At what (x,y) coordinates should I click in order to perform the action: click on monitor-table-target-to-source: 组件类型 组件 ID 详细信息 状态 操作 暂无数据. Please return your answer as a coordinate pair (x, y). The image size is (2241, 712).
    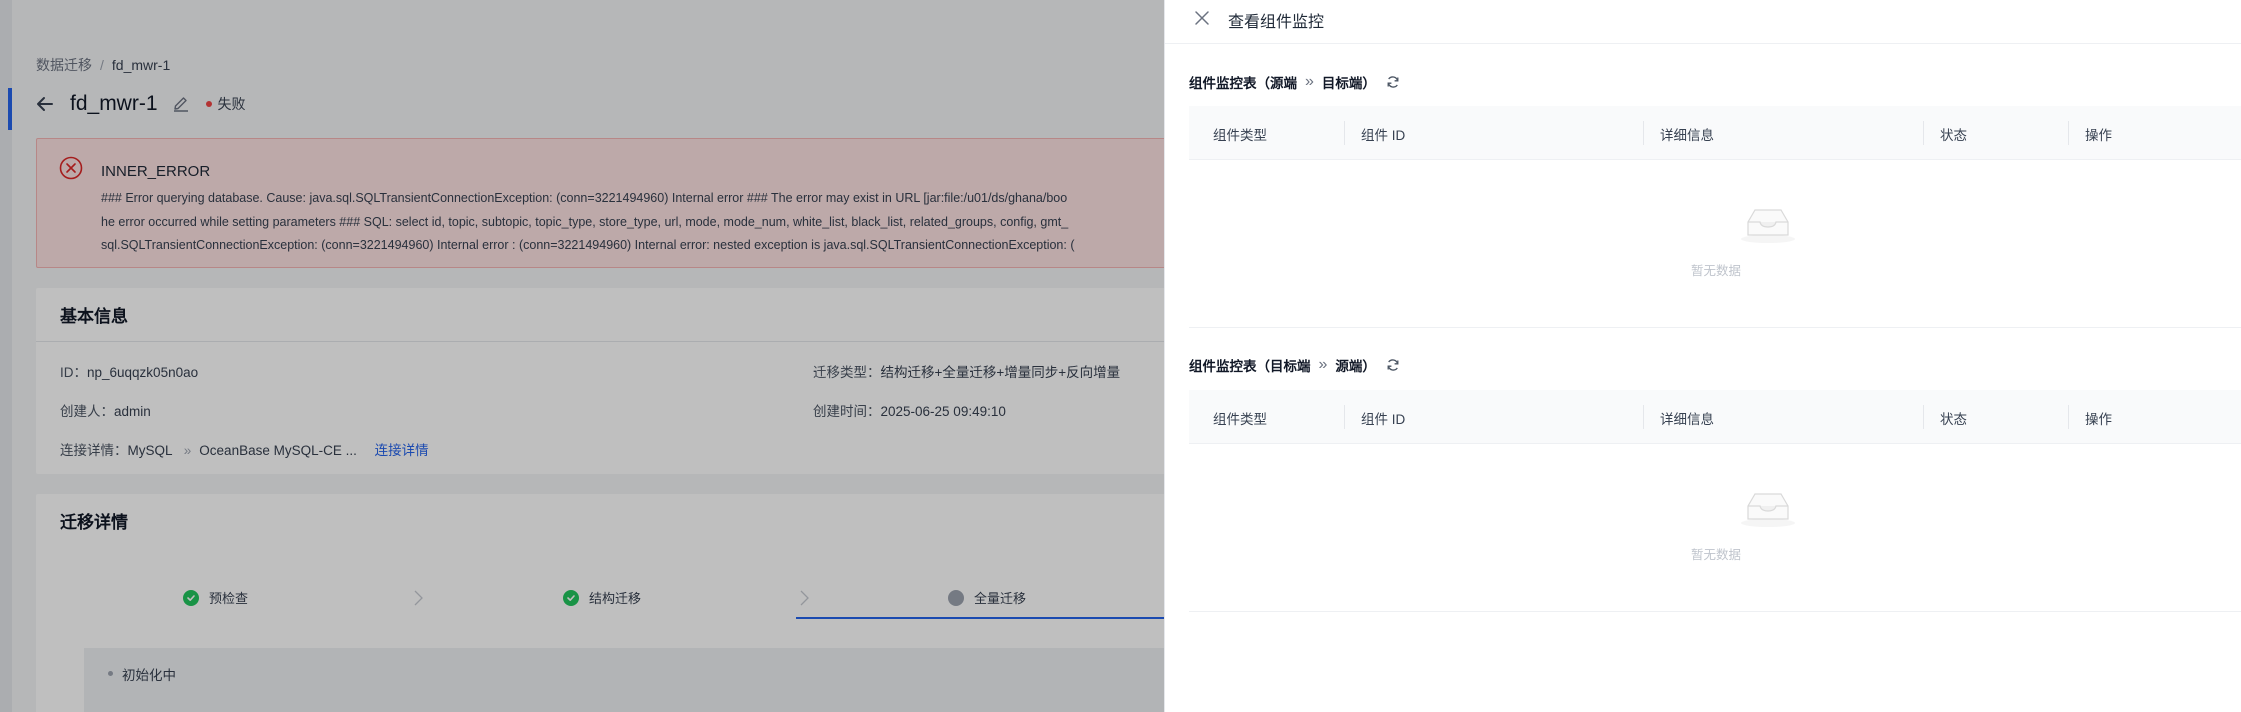
    Looking at the image, I should click on (1715, 501).